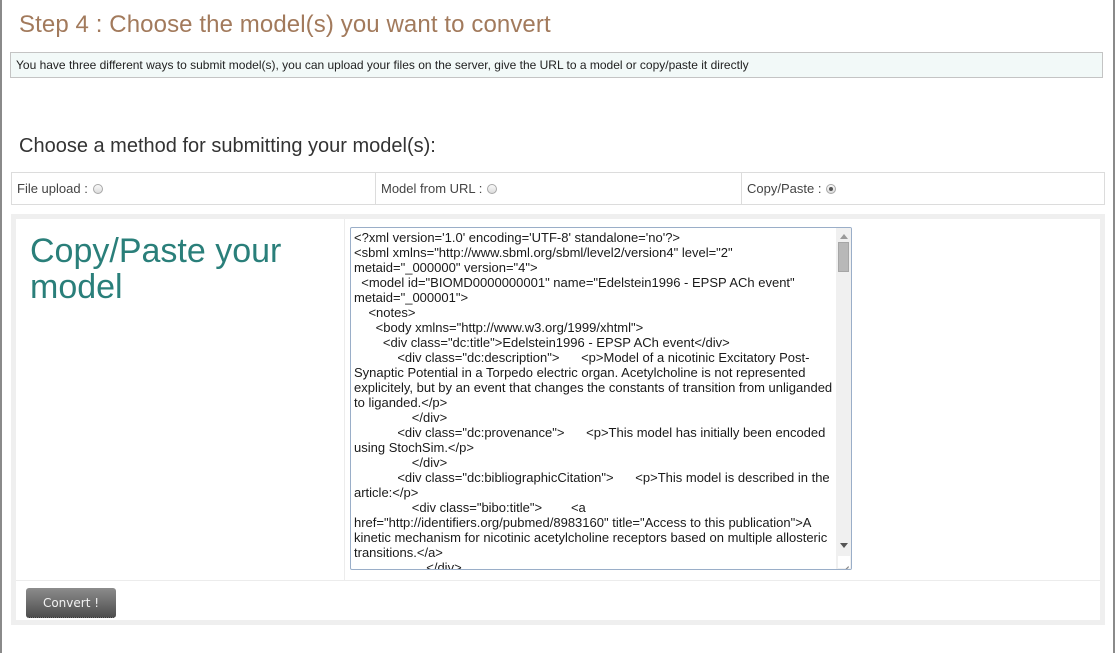  What do you see at coordinates (844, 236) in the screenshot?
I see `scroll-up-arrow-icon` at bounding box center [844, 236].